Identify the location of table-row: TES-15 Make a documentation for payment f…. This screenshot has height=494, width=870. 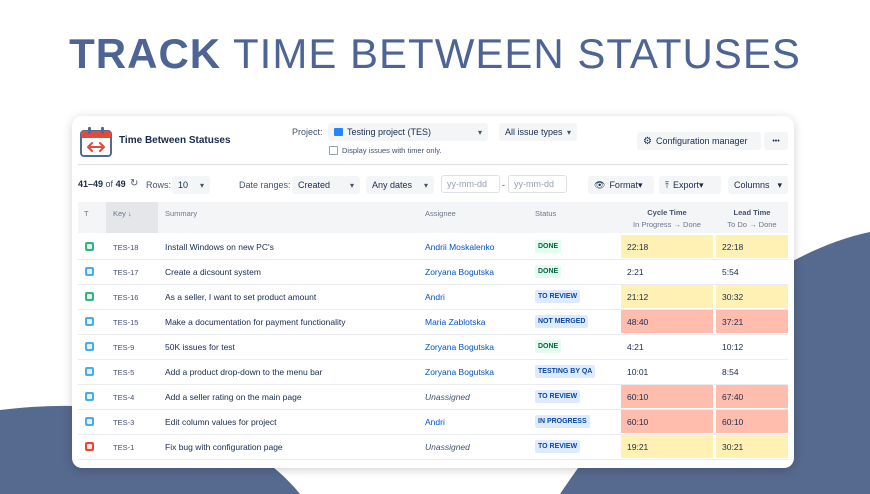
(433, 322).